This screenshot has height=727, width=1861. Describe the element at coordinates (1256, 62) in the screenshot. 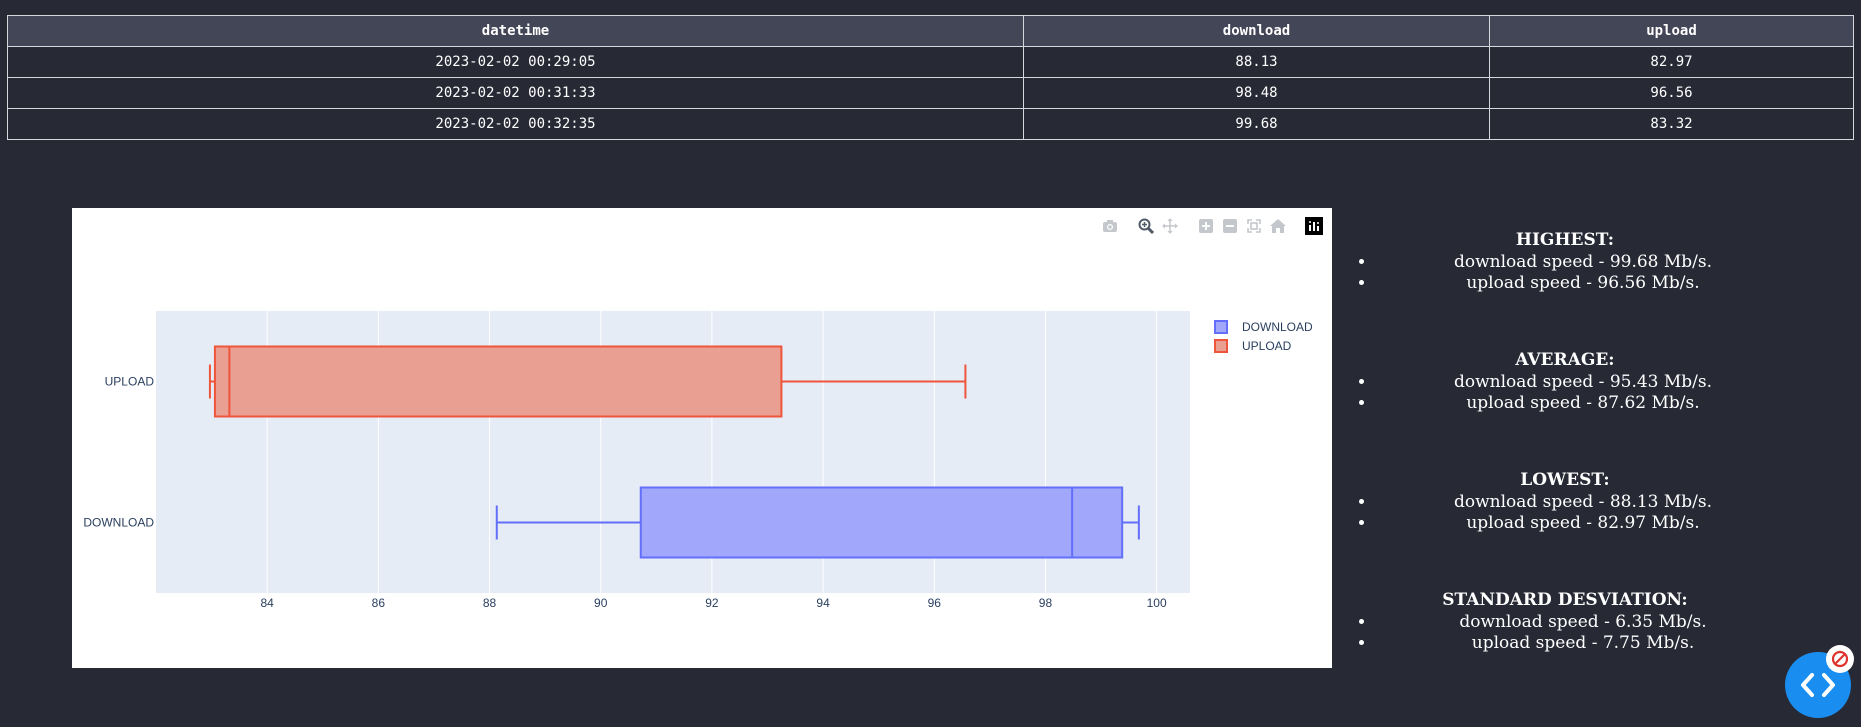

I see `cell-download: 88.13` at that location.